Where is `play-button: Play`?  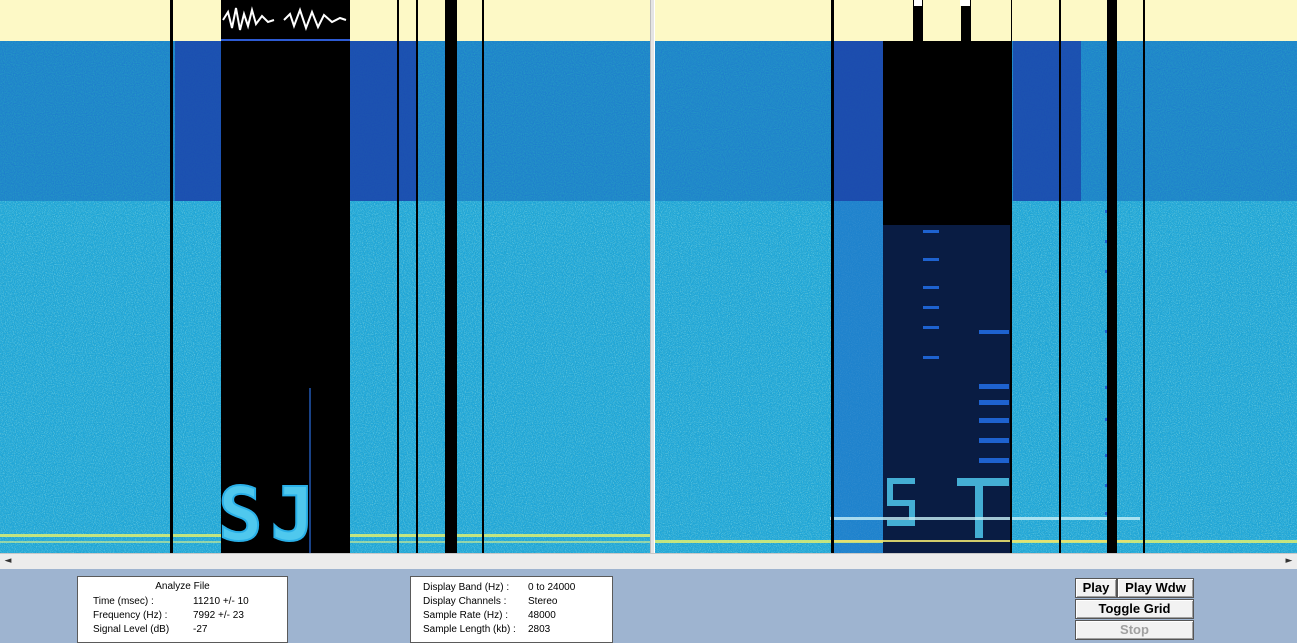
play-button: Play is located at coordinates (1096, 588).